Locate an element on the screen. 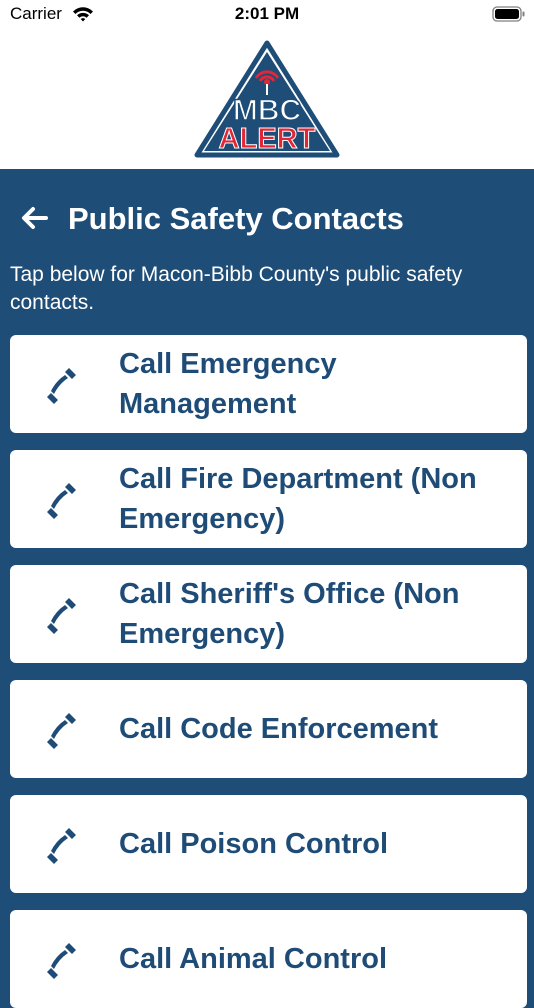 This screenshot has height=1008, width=534. contact-code-enforcement-button: Call Code Enforcement is located at coordinates (268, 729).